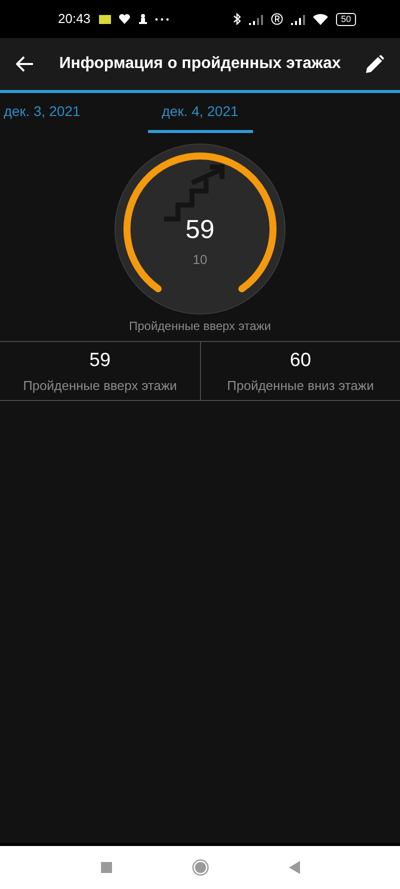  What do you see at coordinates (104, 19) in the screenshot?
I see `notification-icon` at bounding box center [104, 19].